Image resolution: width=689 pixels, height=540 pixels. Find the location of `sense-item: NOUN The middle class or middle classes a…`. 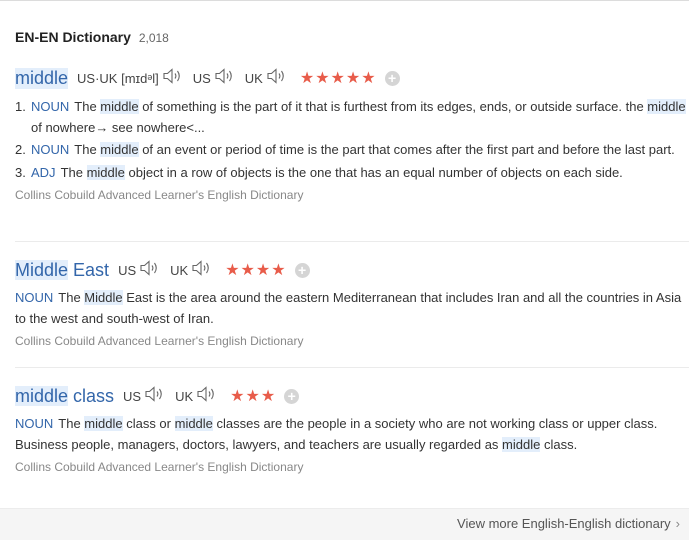

sense-item: NOUN The middle class or middle classes a… is located at coordinates (352, 434).